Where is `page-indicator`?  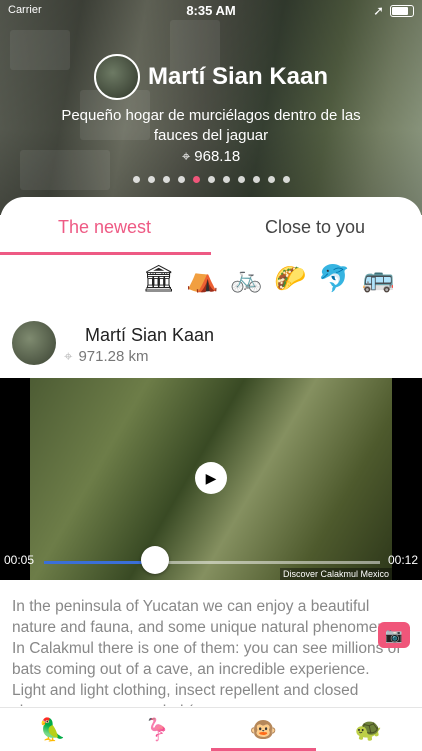
page-indicator is located at coordinates (211, 179).